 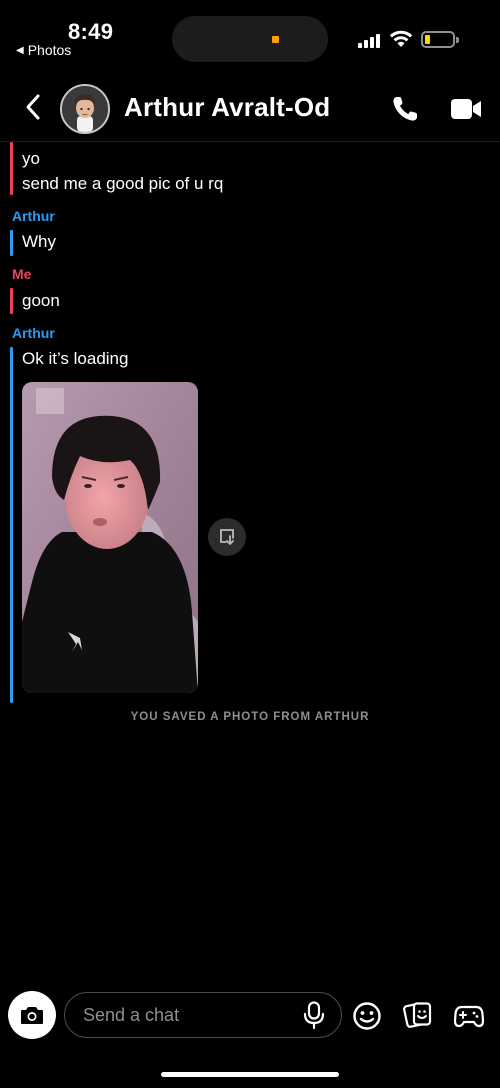 I want to click on message-text: yo, so click(x=31, y=159).